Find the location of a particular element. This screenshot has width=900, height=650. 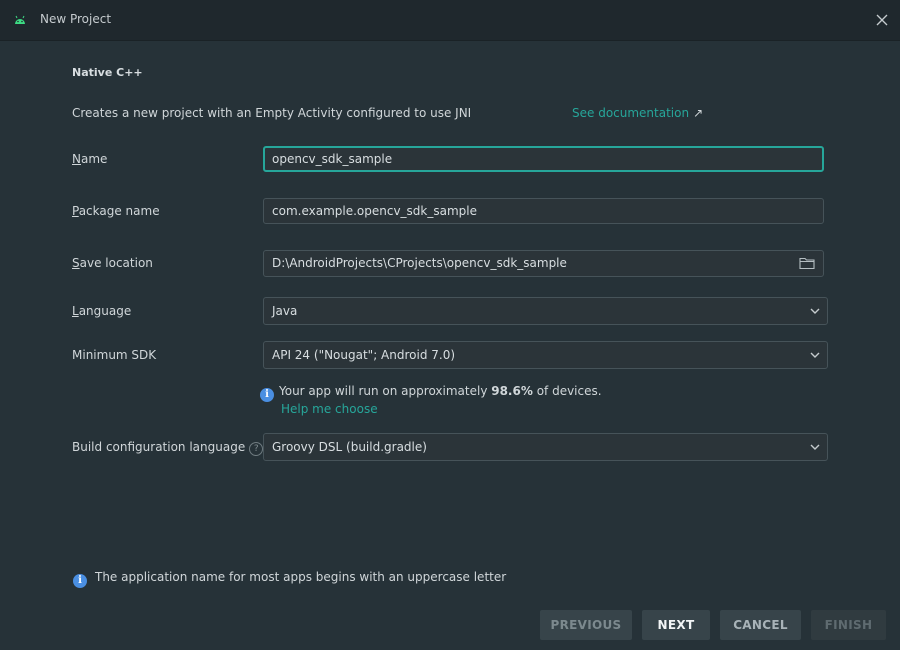

close-icon is located at coordinates (882, 20).